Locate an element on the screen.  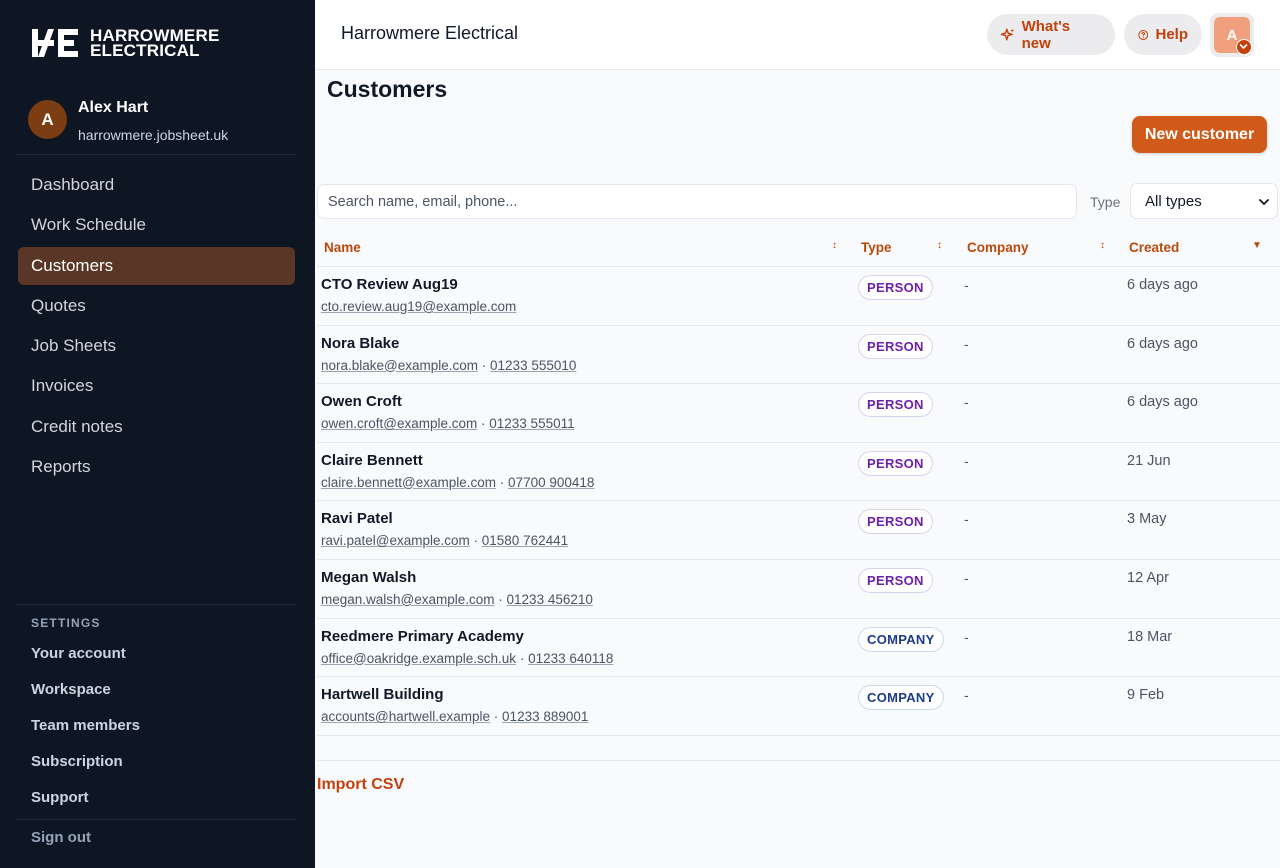
customer-created: 21 Jun is located at coordinates (1149, 460).